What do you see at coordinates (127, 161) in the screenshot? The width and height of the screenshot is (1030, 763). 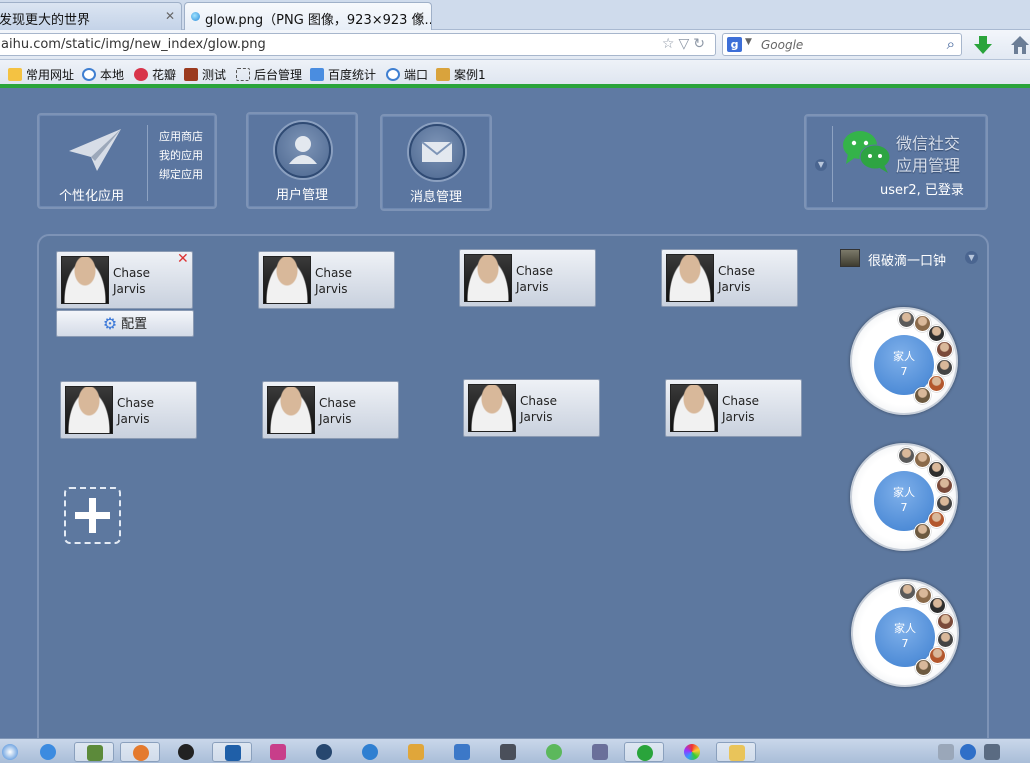 I see `personalized-apps-tile: 个性化应用 应用商店 我的应用 绑定应用` at bounding box center [127, 161].